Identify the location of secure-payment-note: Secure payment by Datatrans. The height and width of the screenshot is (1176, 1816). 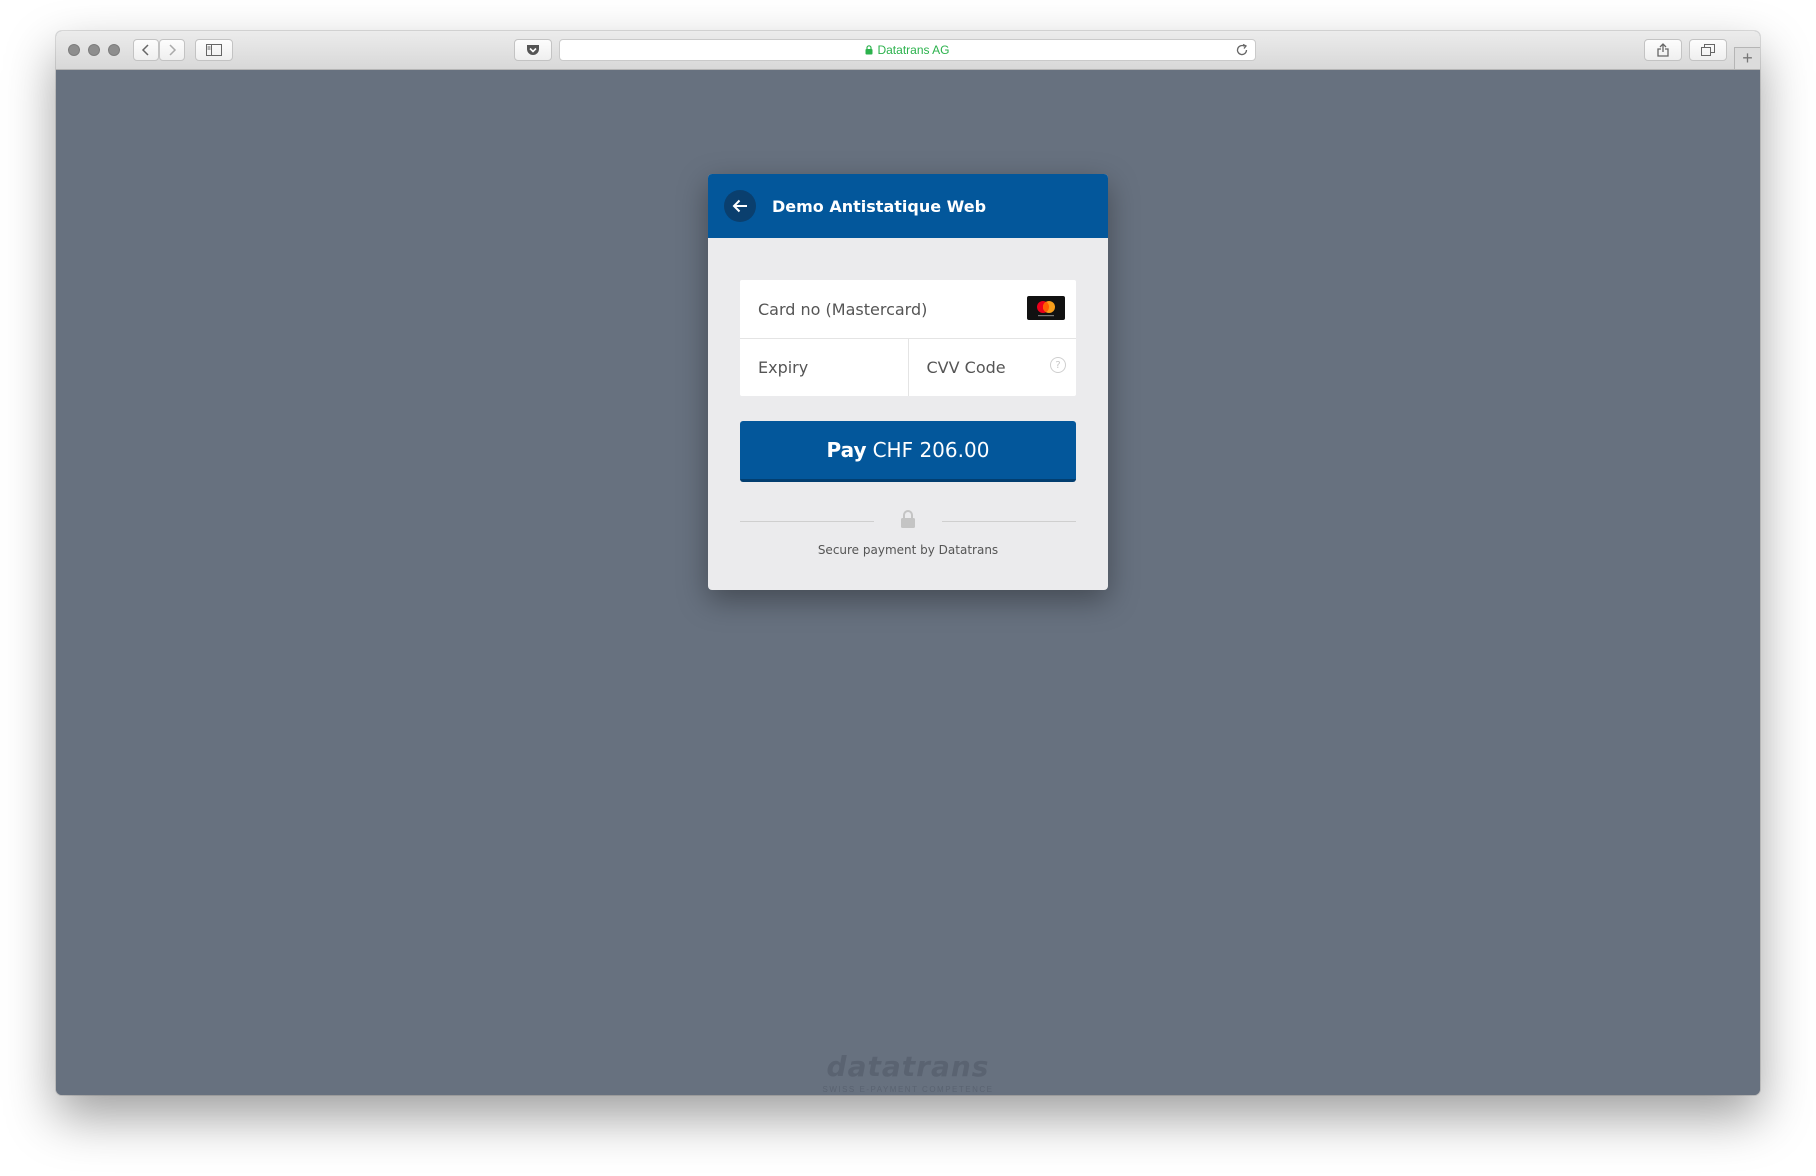
(908, 550).